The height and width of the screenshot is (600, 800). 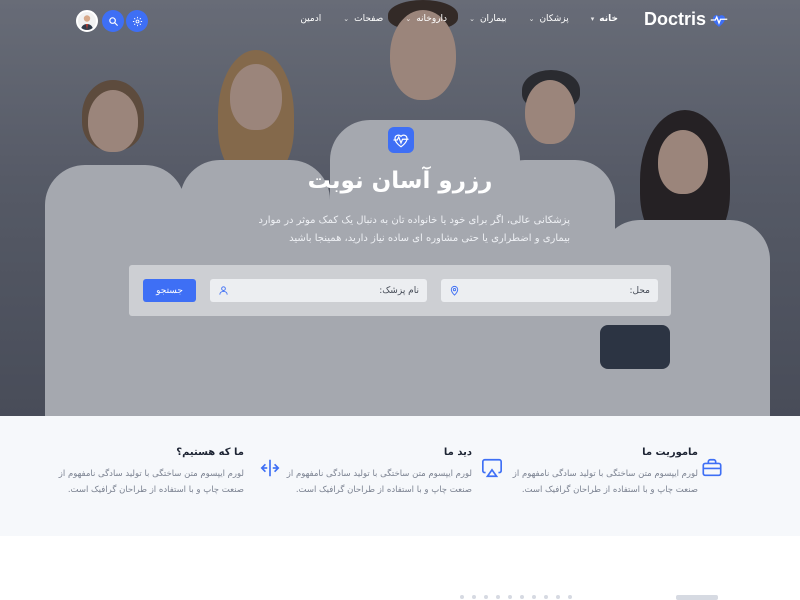 I want to click on logo: Doctris, so click(x=686, y=19).